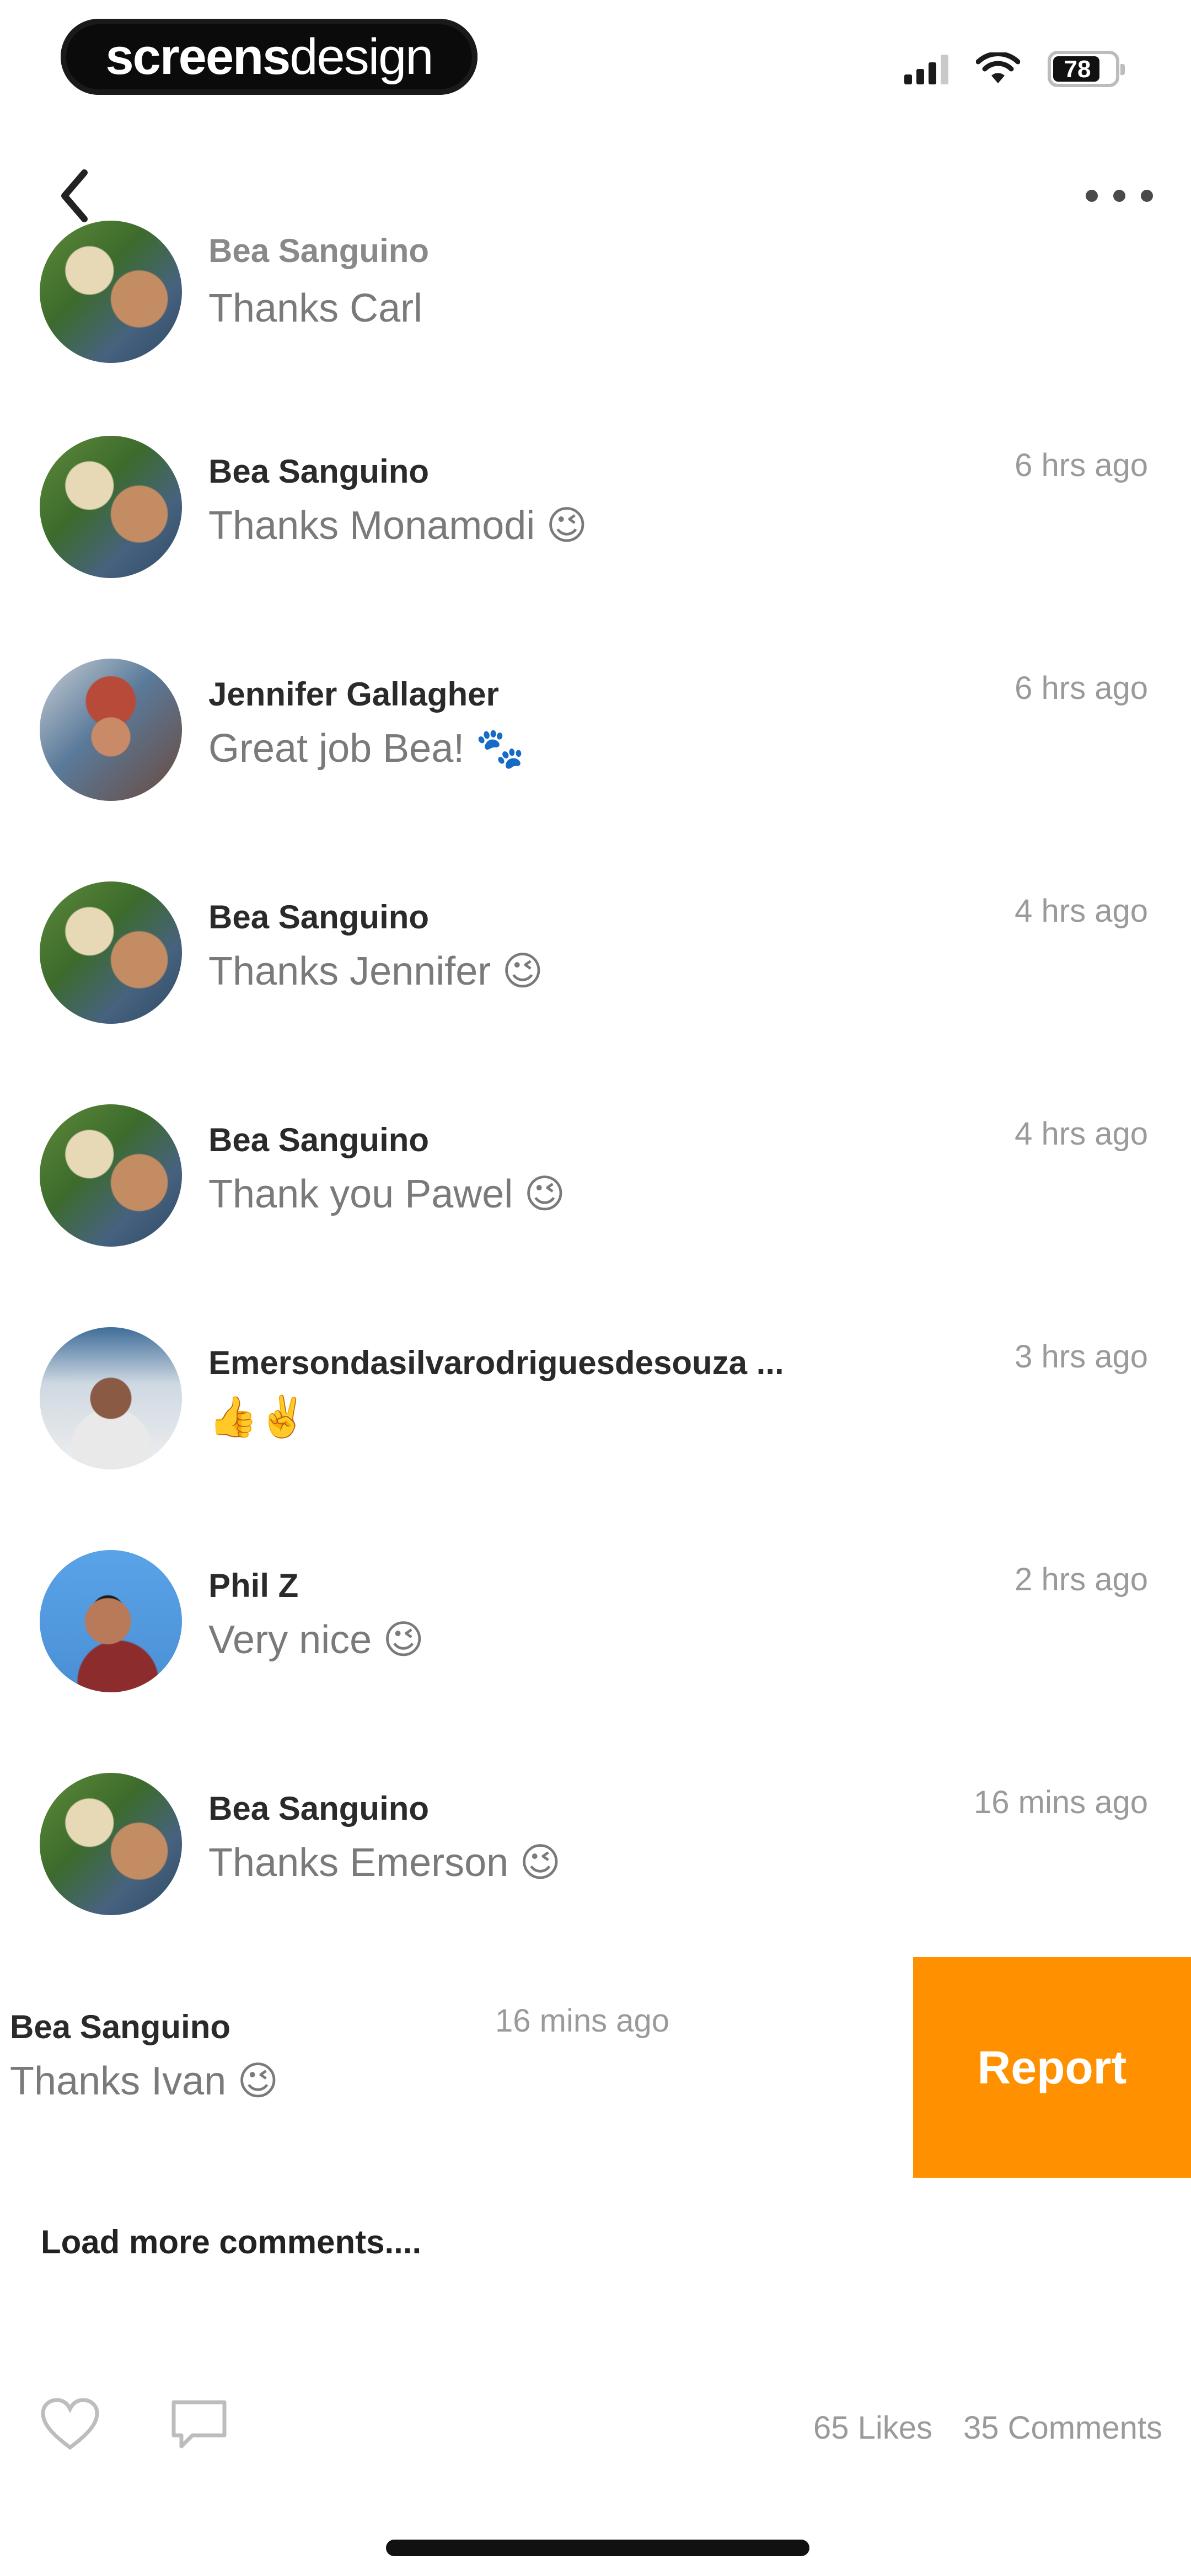  Describe the element at coordinates (1081, 1579) in the screenshot. I see `comment-time: 2 hrs ago` at that location.